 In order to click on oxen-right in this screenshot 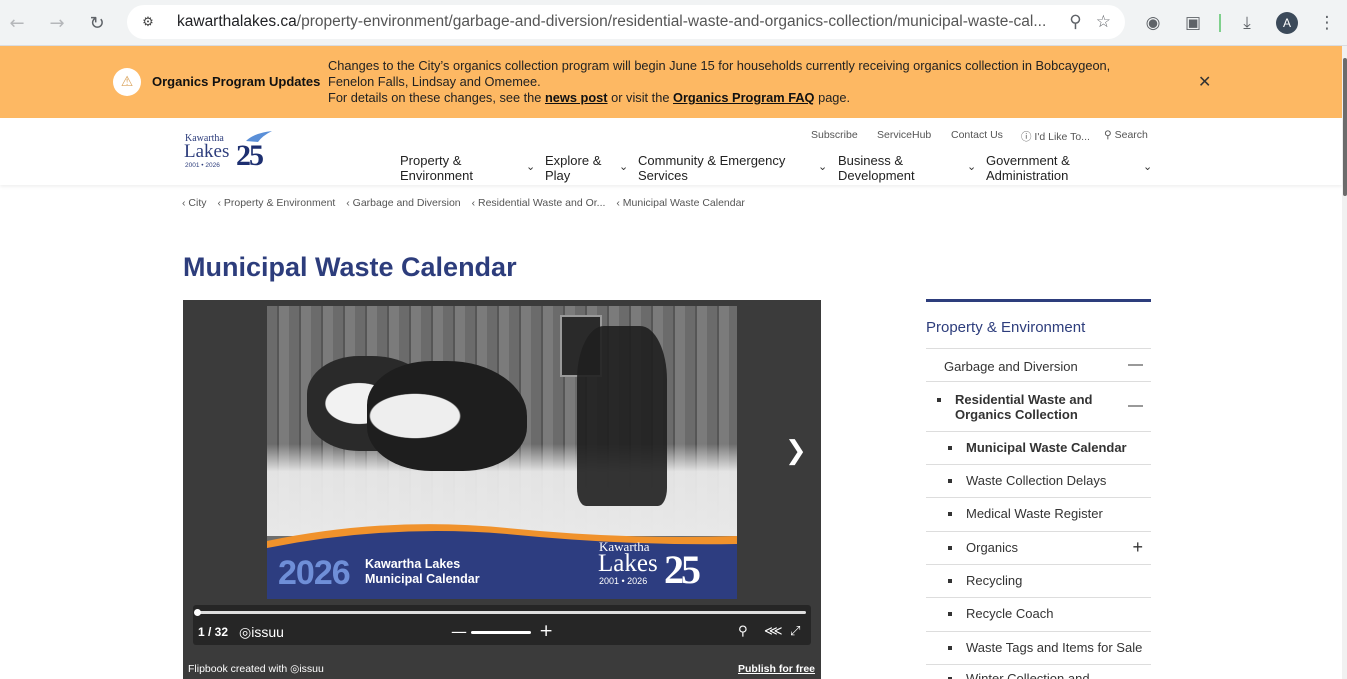, I will do `click(447, 416)`.